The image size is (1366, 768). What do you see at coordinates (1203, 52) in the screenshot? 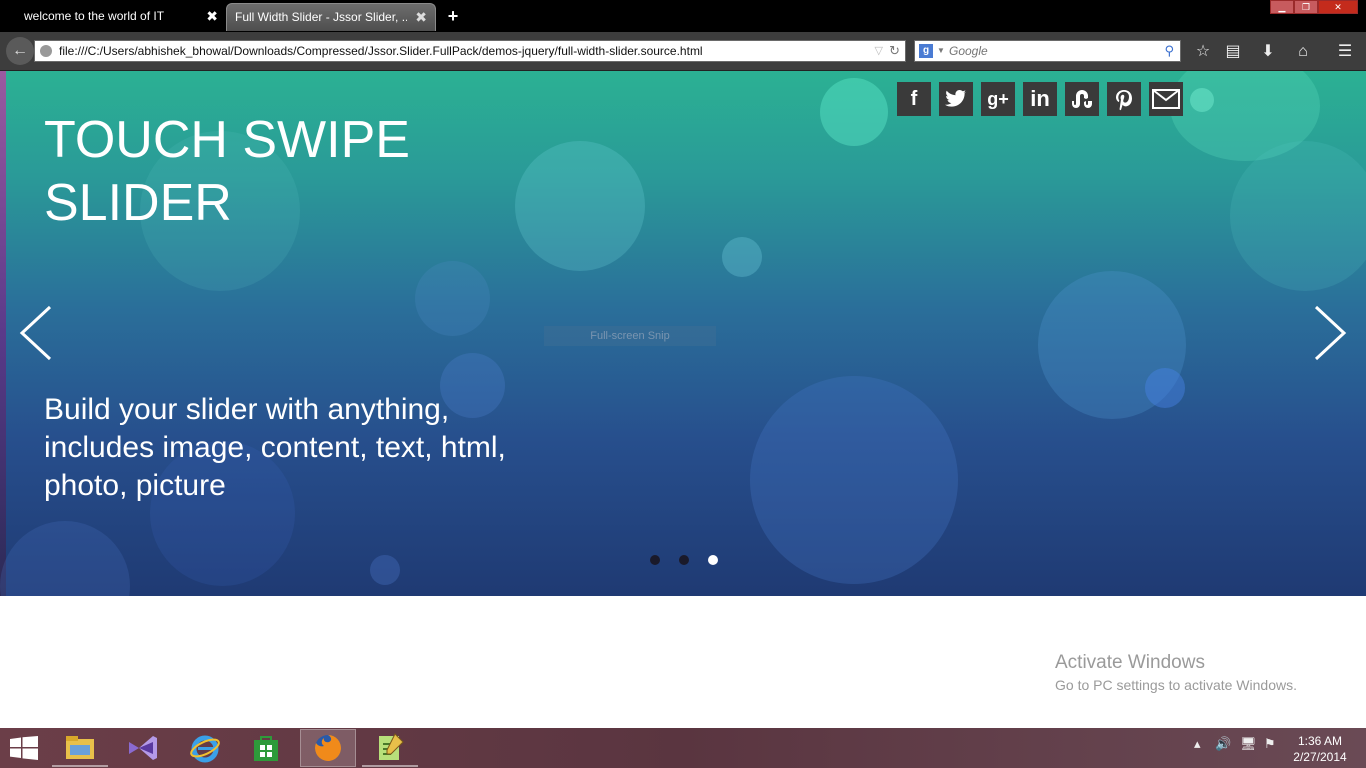
I see `bookmark-star-icon: ☆` at bounding box center [1203, 52].